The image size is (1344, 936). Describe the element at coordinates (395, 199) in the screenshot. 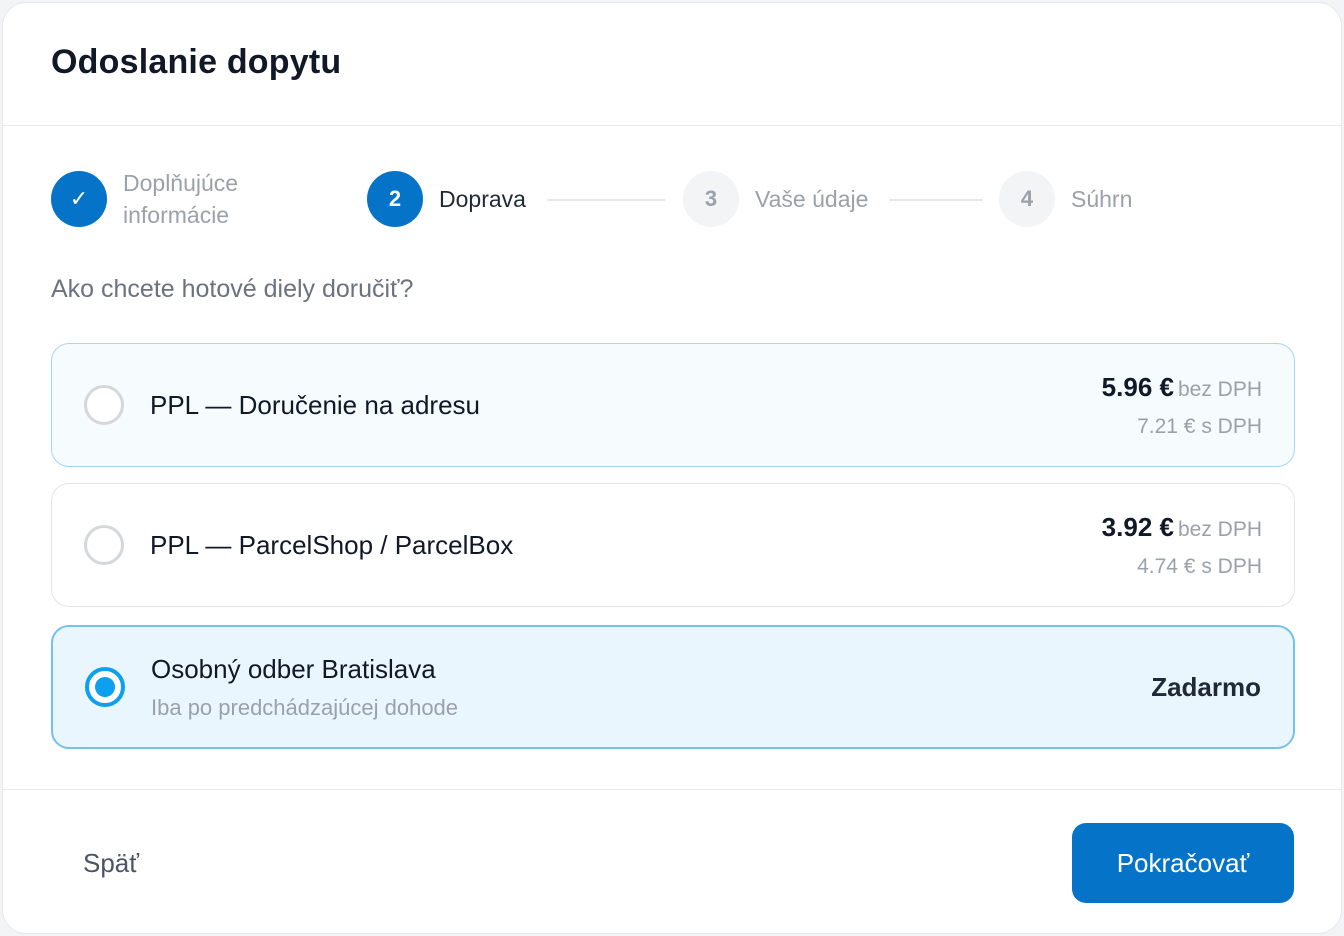

I see `step-number: 2` at that location.